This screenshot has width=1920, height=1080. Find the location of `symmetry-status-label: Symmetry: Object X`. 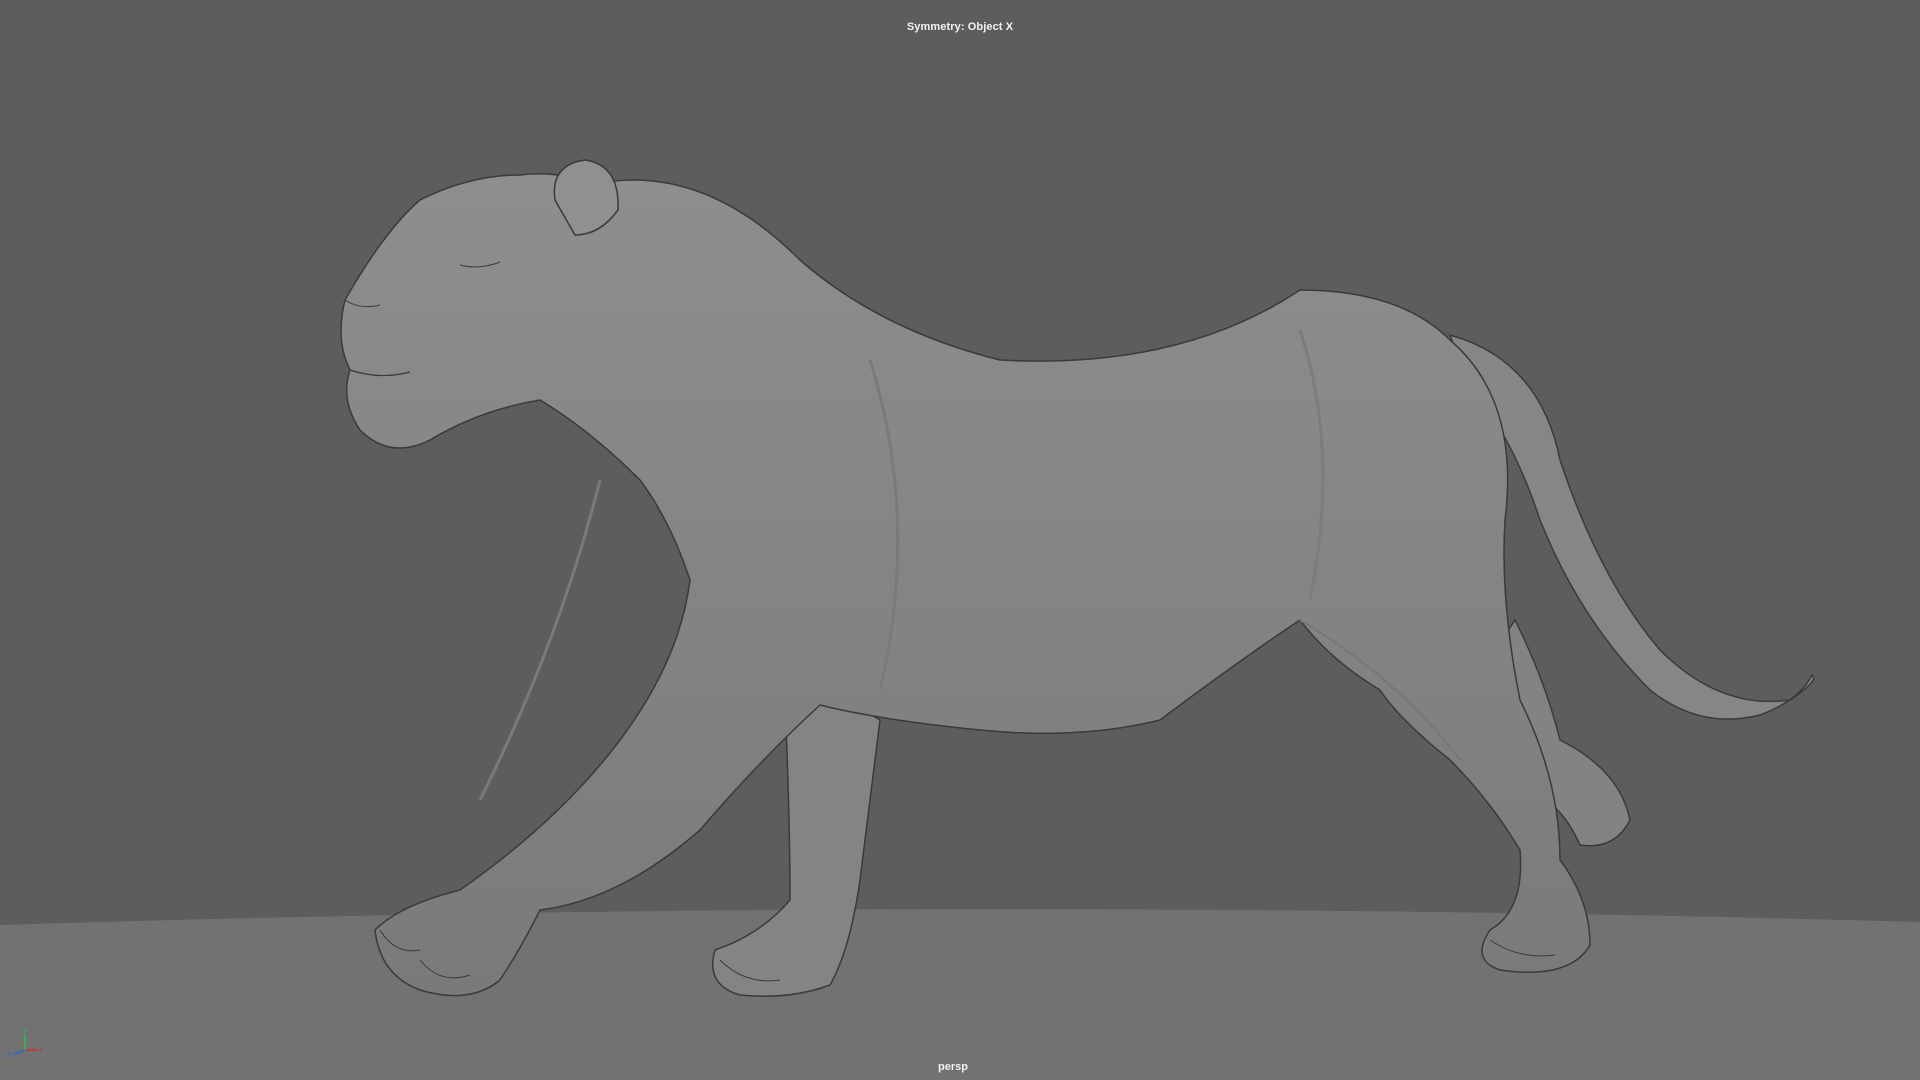

symmetry-status-label: Symmetry: Object X is located at coordinates (960, 27).